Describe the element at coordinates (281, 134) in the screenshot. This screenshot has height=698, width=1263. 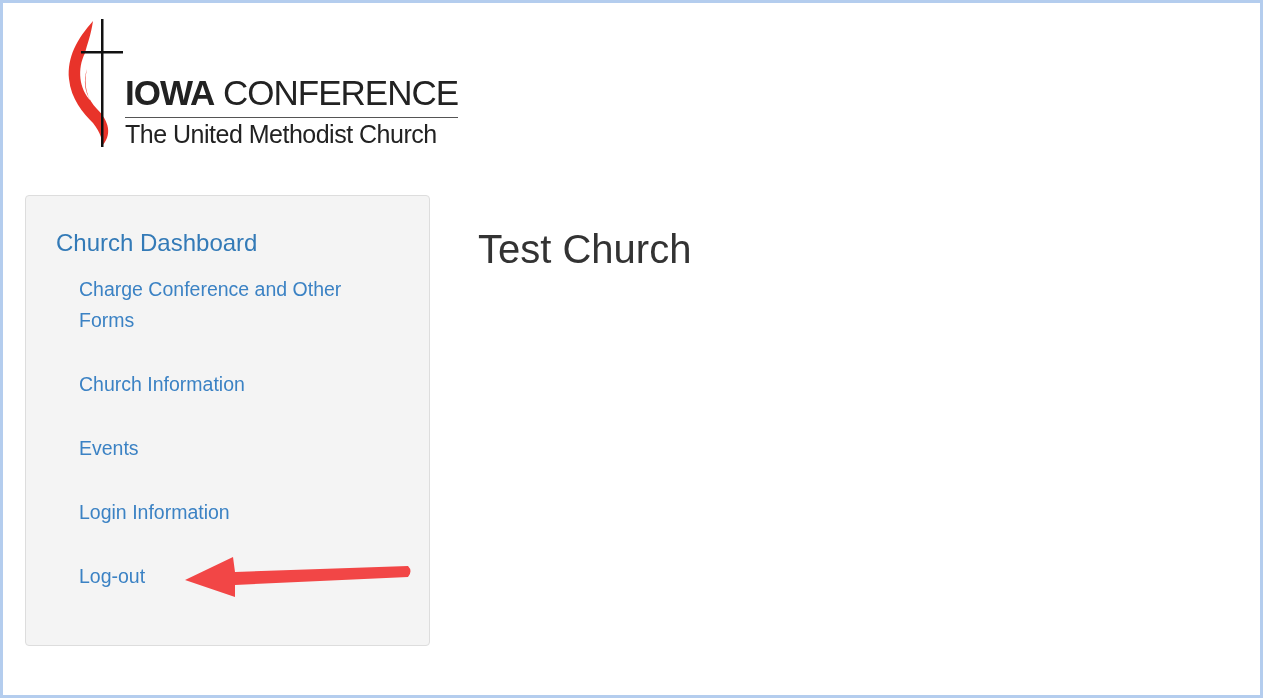
I see `logo-subtitle: The United Methodist Church` at that location.